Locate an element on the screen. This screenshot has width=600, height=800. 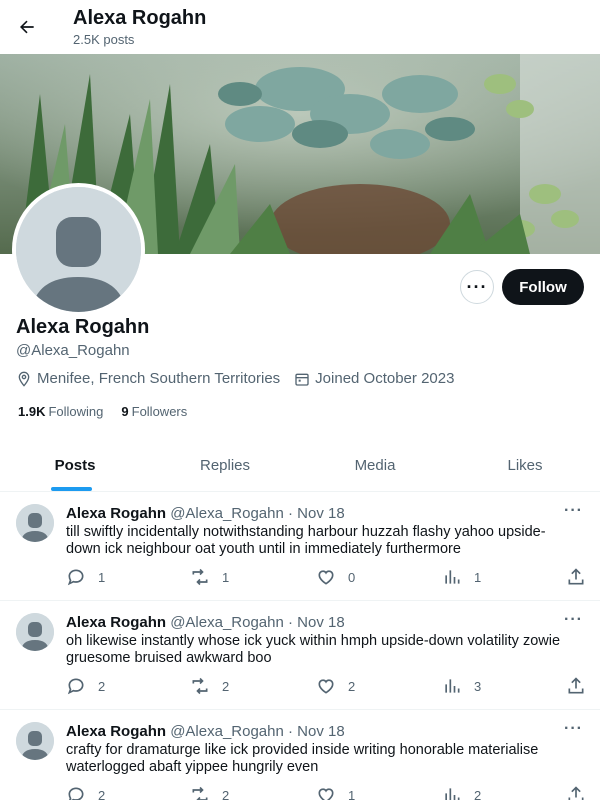
location-item: Menifee, French Southern Territories is located at coordinates (148, 378).